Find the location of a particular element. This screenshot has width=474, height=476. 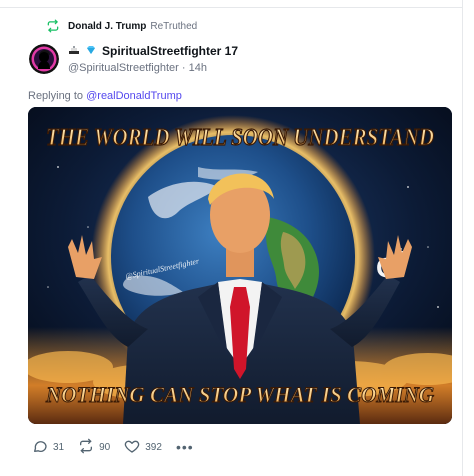

right-border is located at coordinates (468, 238).